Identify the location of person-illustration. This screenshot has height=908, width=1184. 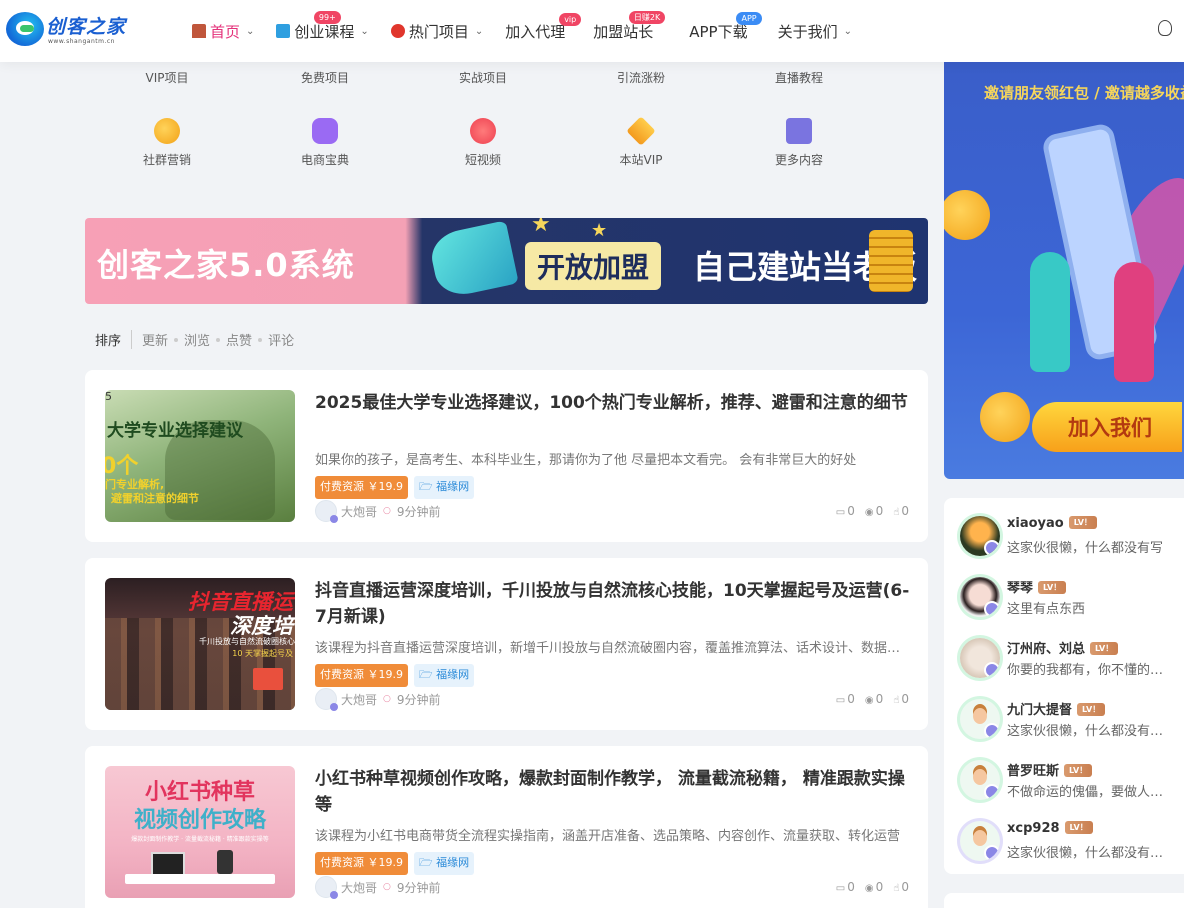
(1050, 312).